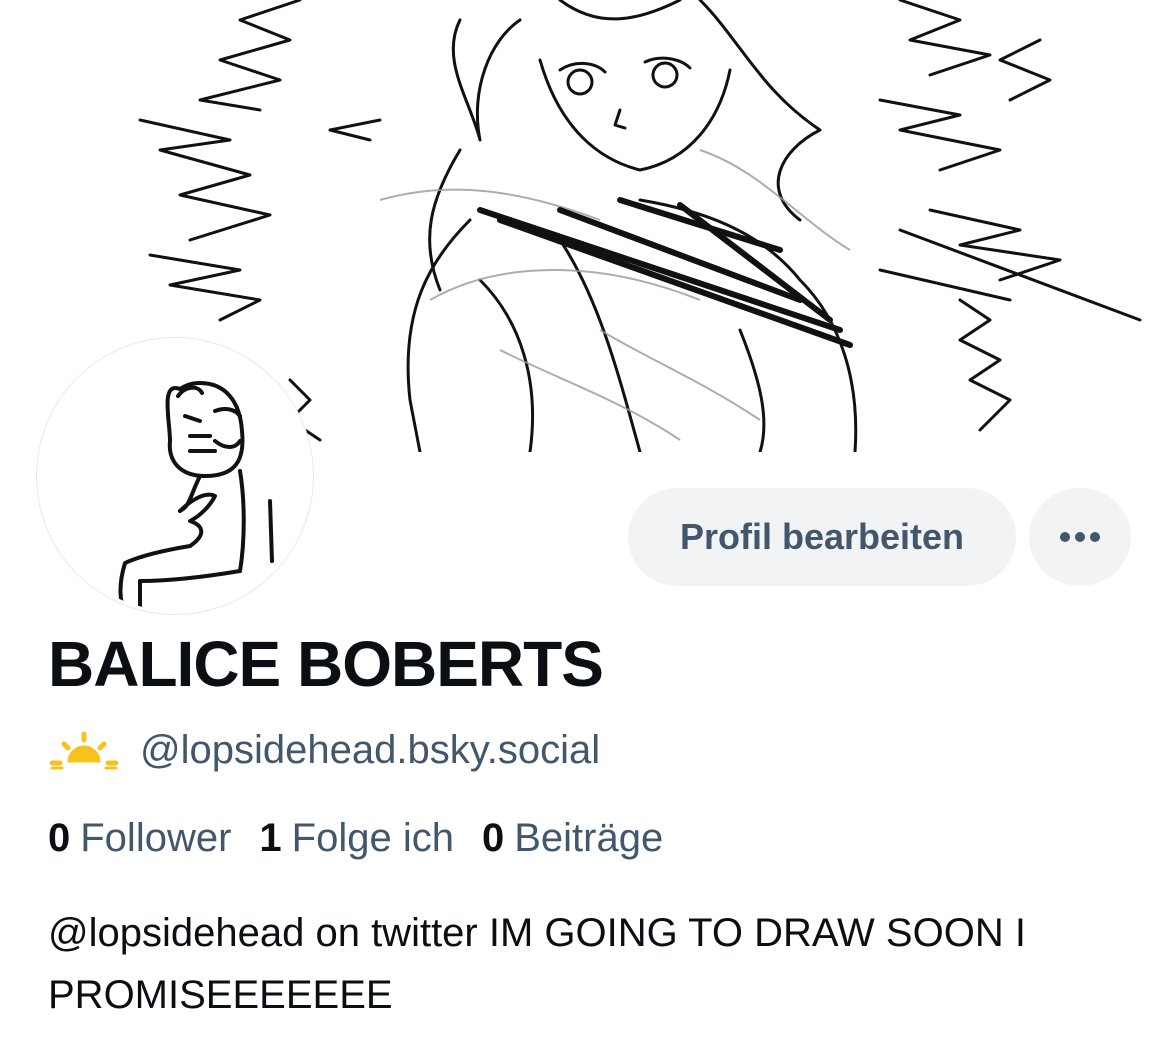 The image size is (1176, 1057). I want to click on handle-text: @lopsidehead.bsky.social, so click(370, 750).